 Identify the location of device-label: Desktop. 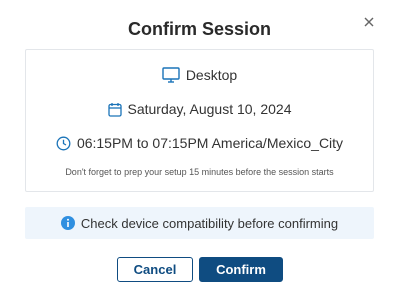
(211, 75).